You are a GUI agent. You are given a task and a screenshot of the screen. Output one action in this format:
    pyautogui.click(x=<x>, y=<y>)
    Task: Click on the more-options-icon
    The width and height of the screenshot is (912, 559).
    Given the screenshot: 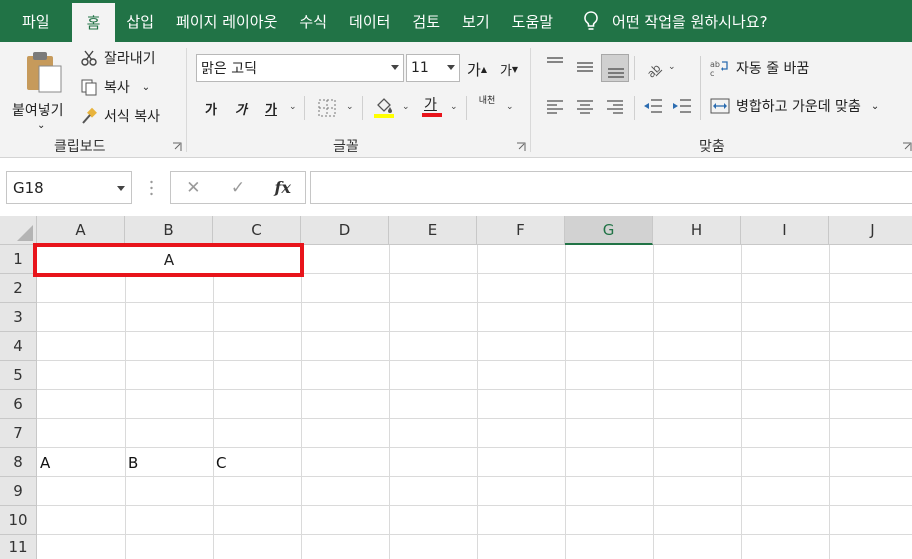 What is the action you would take?
    pyautogui.click(x=151, y=188)
    